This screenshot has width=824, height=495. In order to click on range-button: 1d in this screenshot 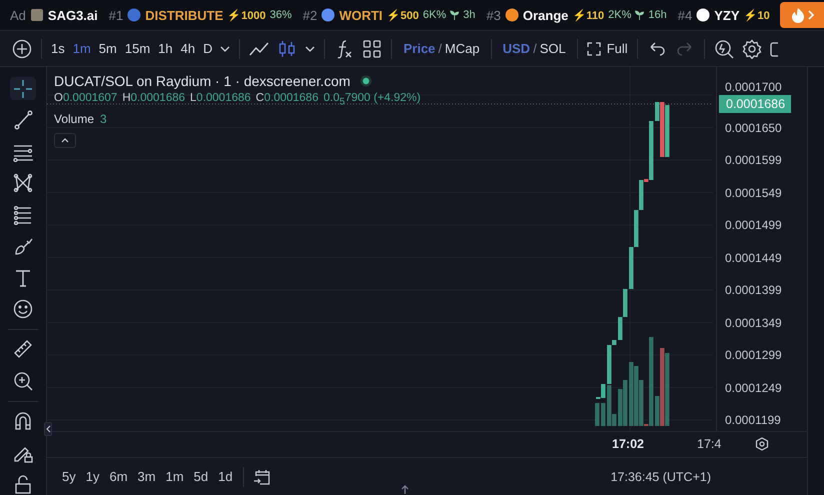, I will do `click(225, 476)`.